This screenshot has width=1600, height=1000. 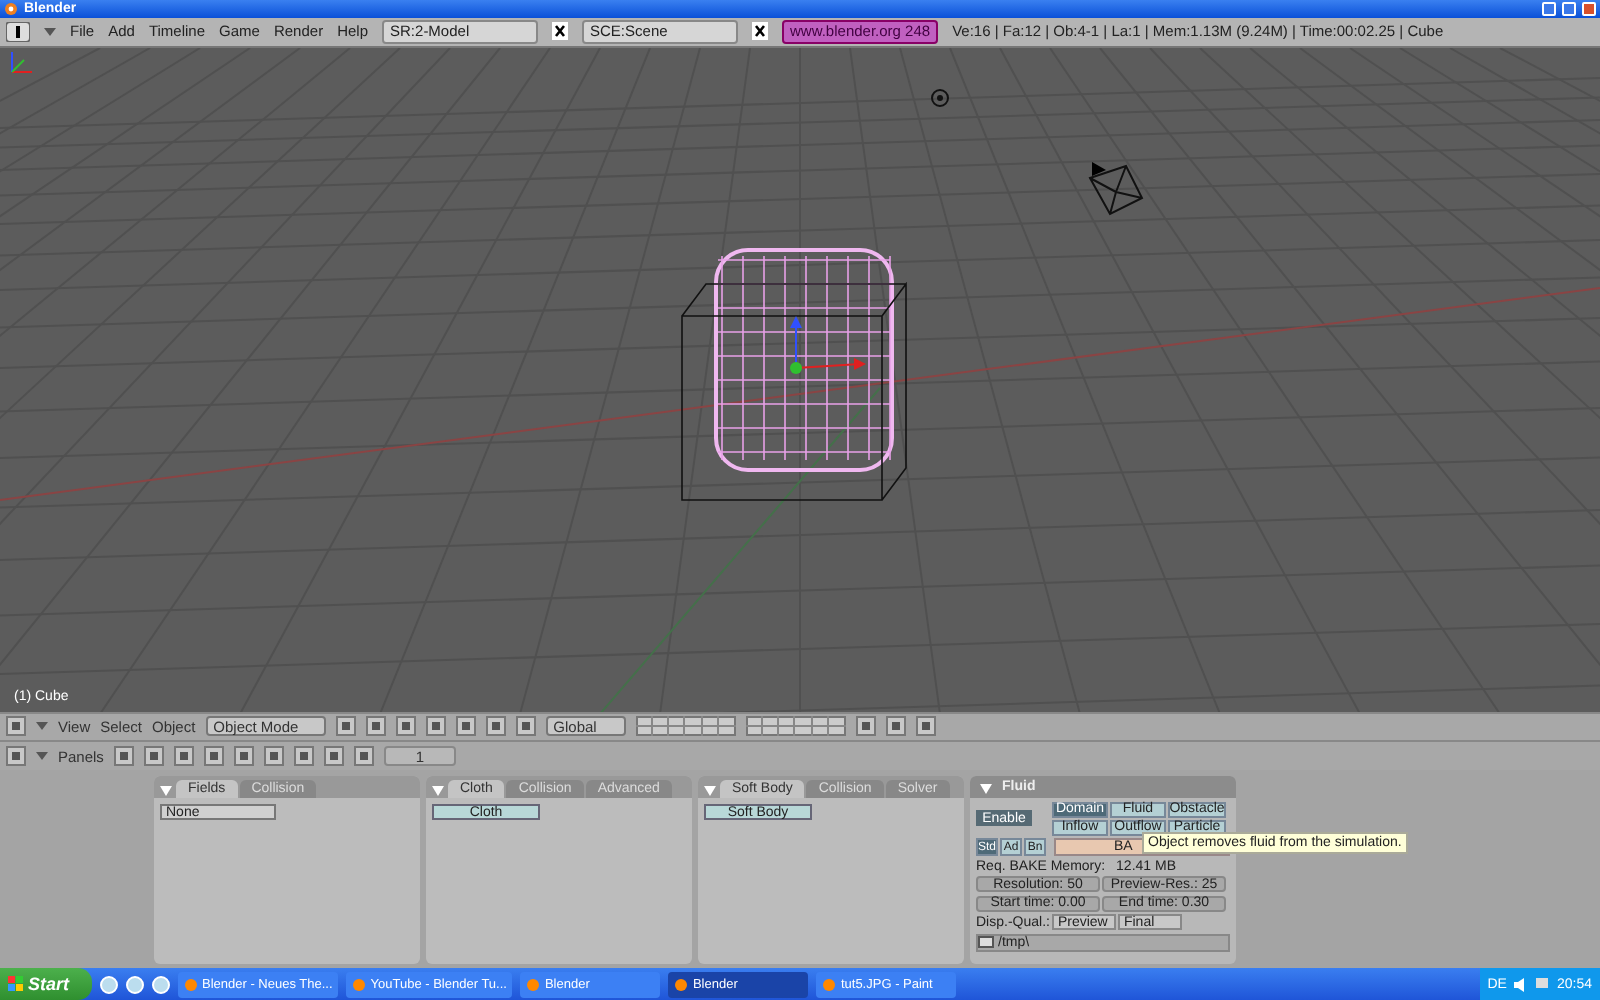 I want to click on axes-icon, so click(x=22, y=61).